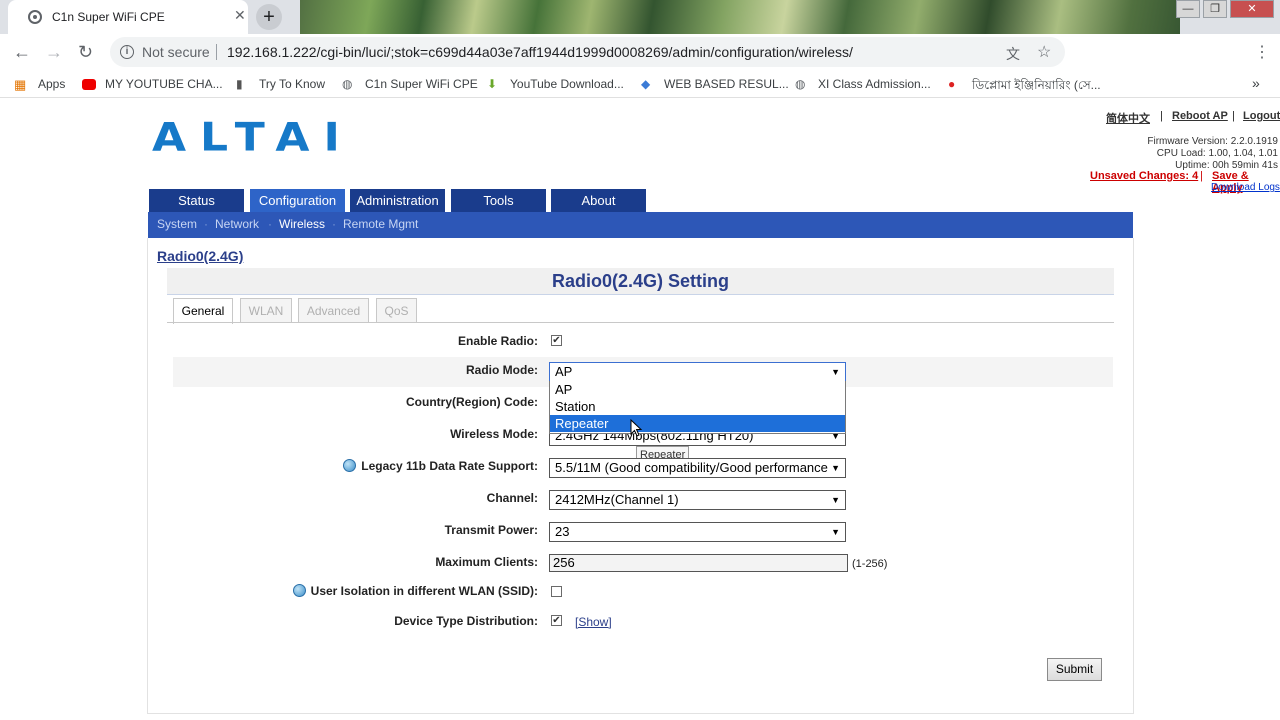  What do you see at coordinates (498, 201) in the screenshot?
I see `tab-tools: Tools` at bounding box center [498, 201].